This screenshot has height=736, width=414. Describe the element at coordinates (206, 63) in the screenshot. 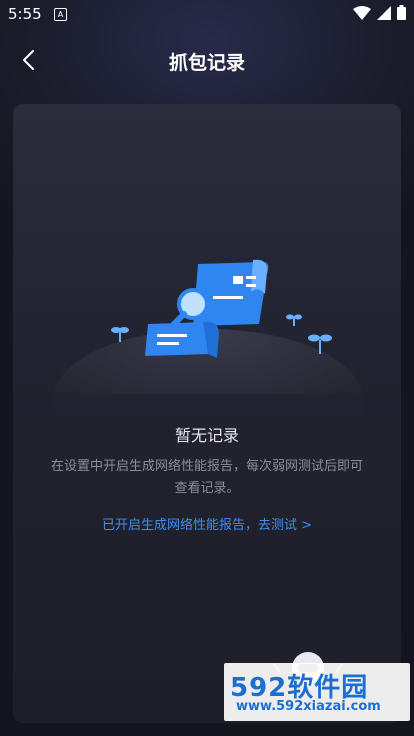

I see `page-title: 抓包记录` at that location.